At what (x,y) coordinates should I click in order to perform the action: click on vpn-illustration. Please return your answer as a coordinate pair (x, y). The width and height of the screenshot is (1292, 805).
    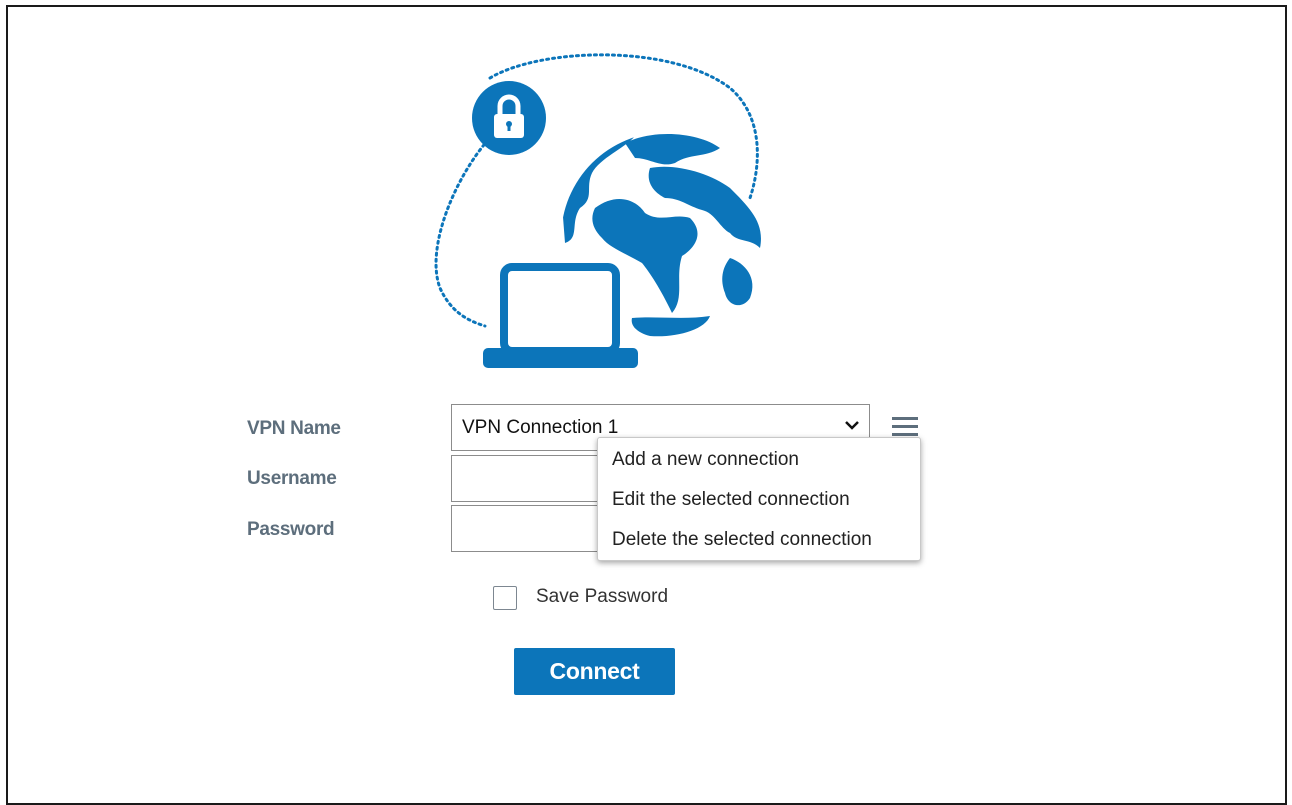
    Looking at the image, I should click on (597, 210).